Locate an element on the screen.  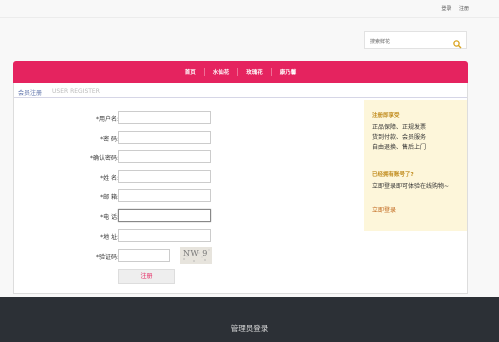
captcha-text: NW 9 is located at coordinates (195, 253).